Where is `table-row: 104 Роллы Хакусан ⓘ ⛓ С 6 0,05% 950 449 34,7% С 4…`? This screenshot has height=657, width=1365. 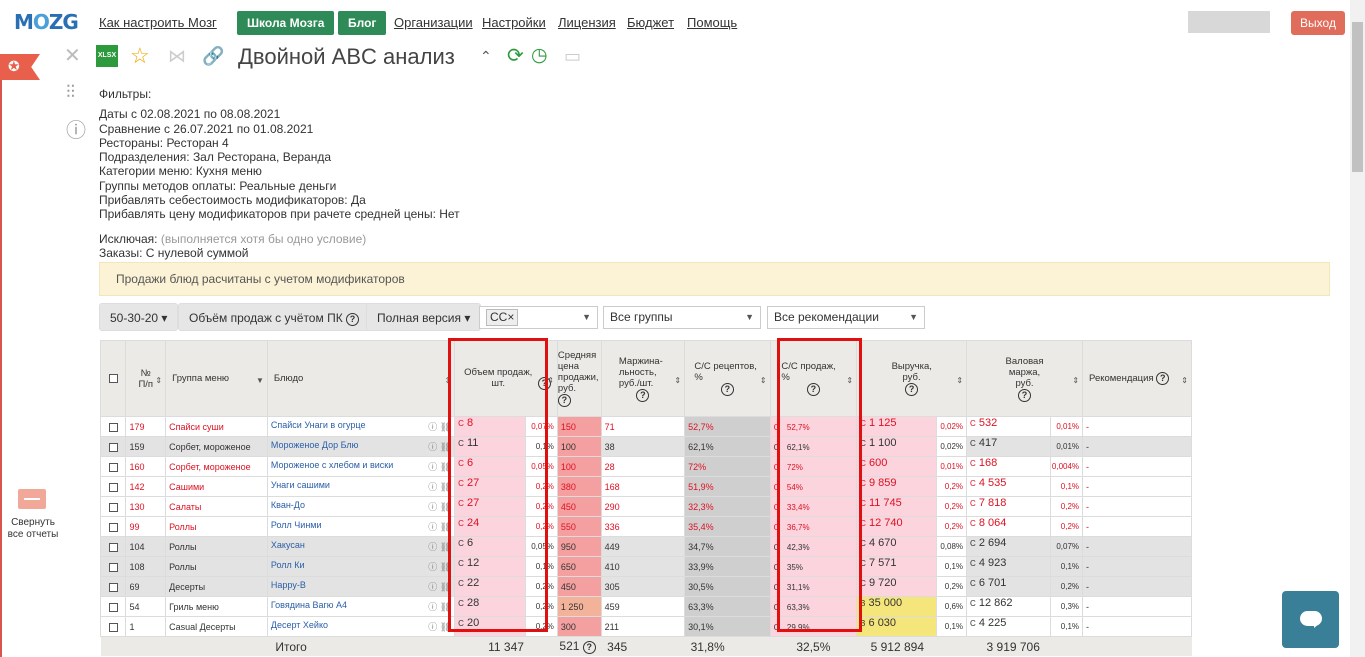
table-row: 104 Роллы Хакусан ⓘ ⛓ С 6 0,05% 950 449 34,7% С 4… is located at coordinates (645, 546).